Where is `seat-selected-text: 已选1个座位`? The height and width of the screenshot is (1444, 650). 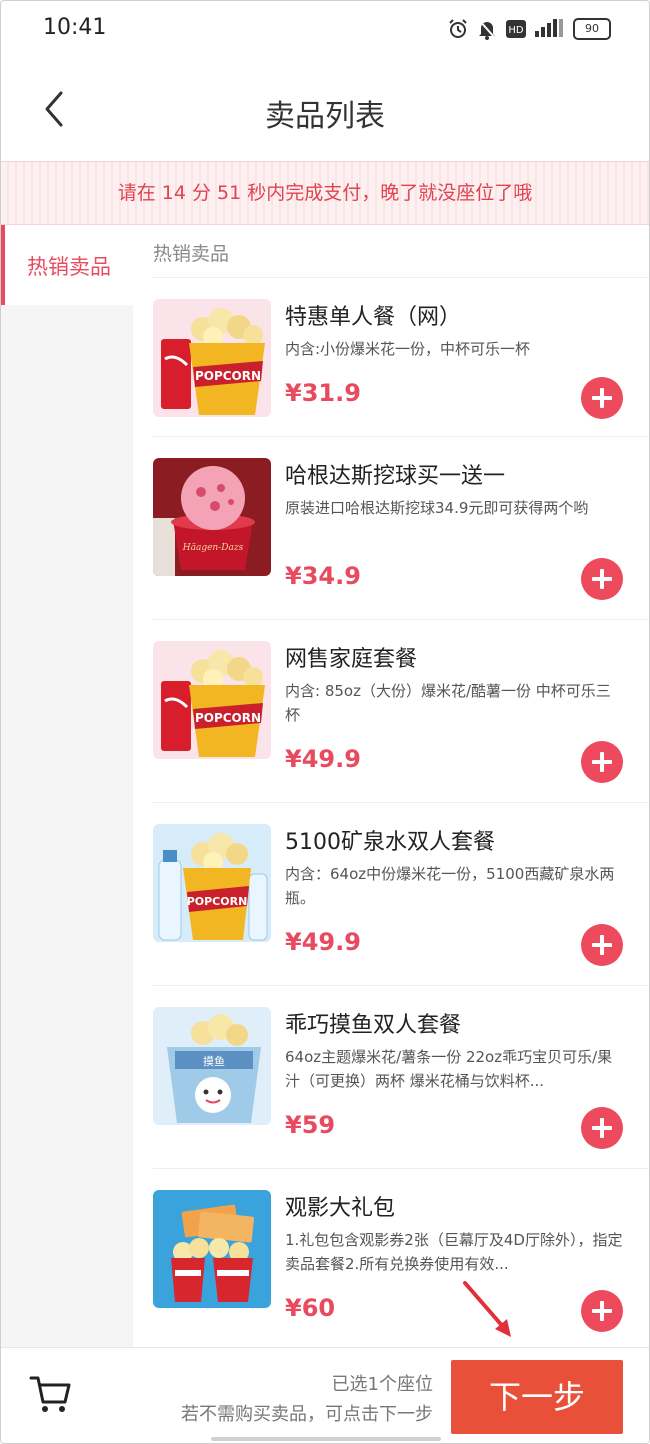
seat-selected-text: 已选1个座位 is located at coordinates (382, 1384).